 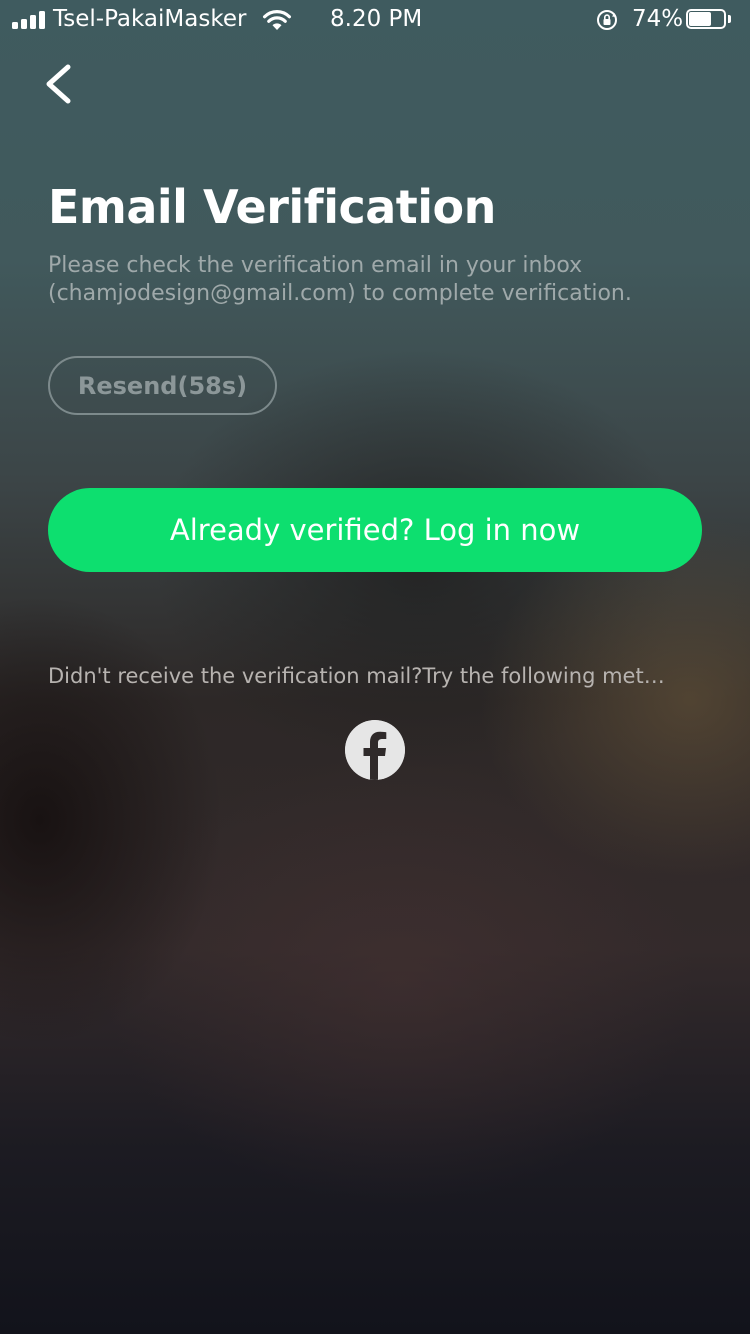 I want to click on clock-time: 8.20 PM, so click(x=376, y=19).